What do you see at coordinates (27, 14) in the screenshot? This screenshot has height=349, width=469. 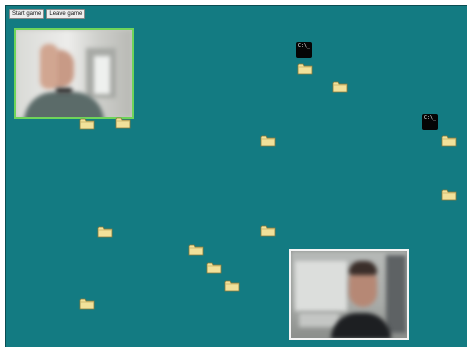 I see `start-game-button: Start game` at bounding box center [27, 14].